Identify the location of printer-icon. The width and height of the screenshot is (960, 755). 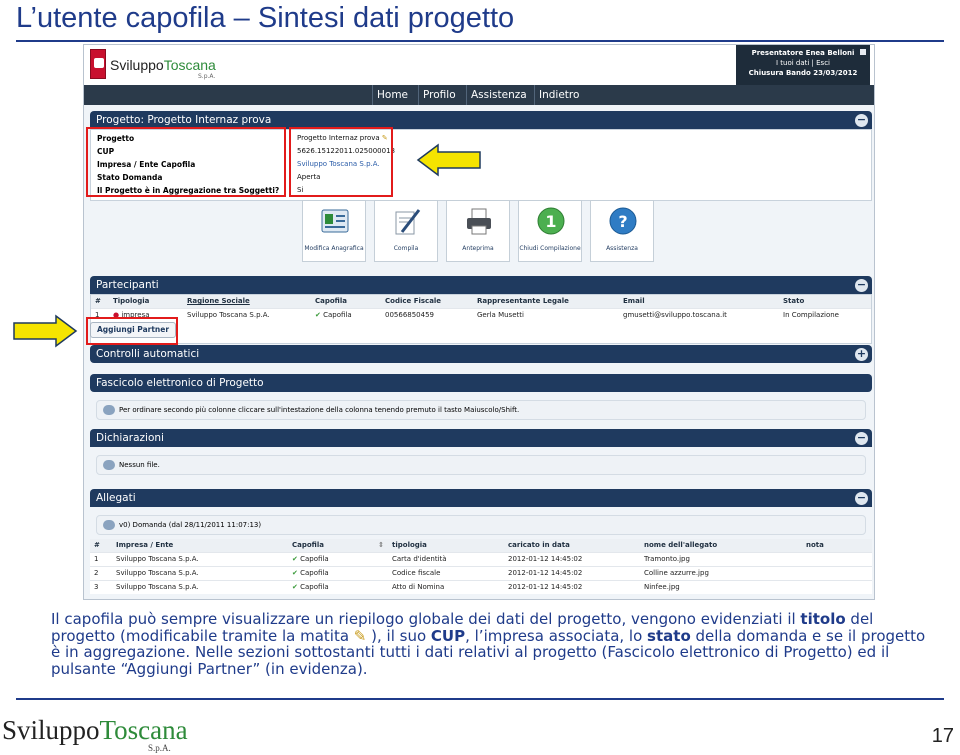
(479, 221).